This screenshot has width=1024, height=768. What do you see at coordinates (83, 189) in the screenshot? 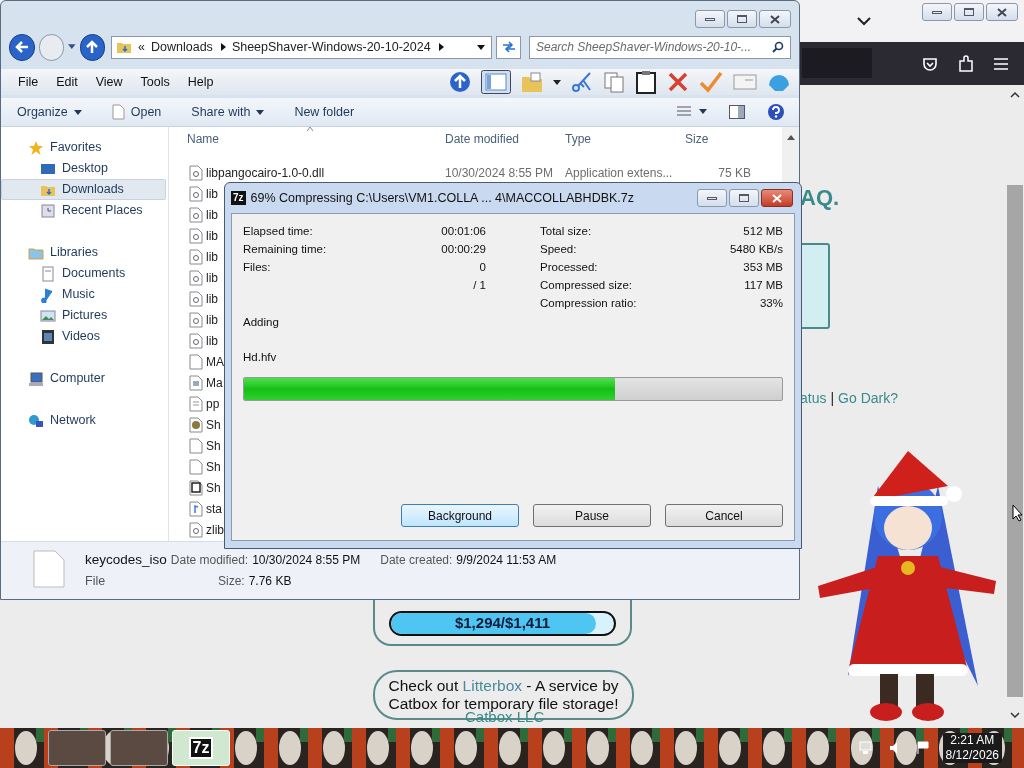
I see `nav-item: Downloads` at bounding box center [83, 189].